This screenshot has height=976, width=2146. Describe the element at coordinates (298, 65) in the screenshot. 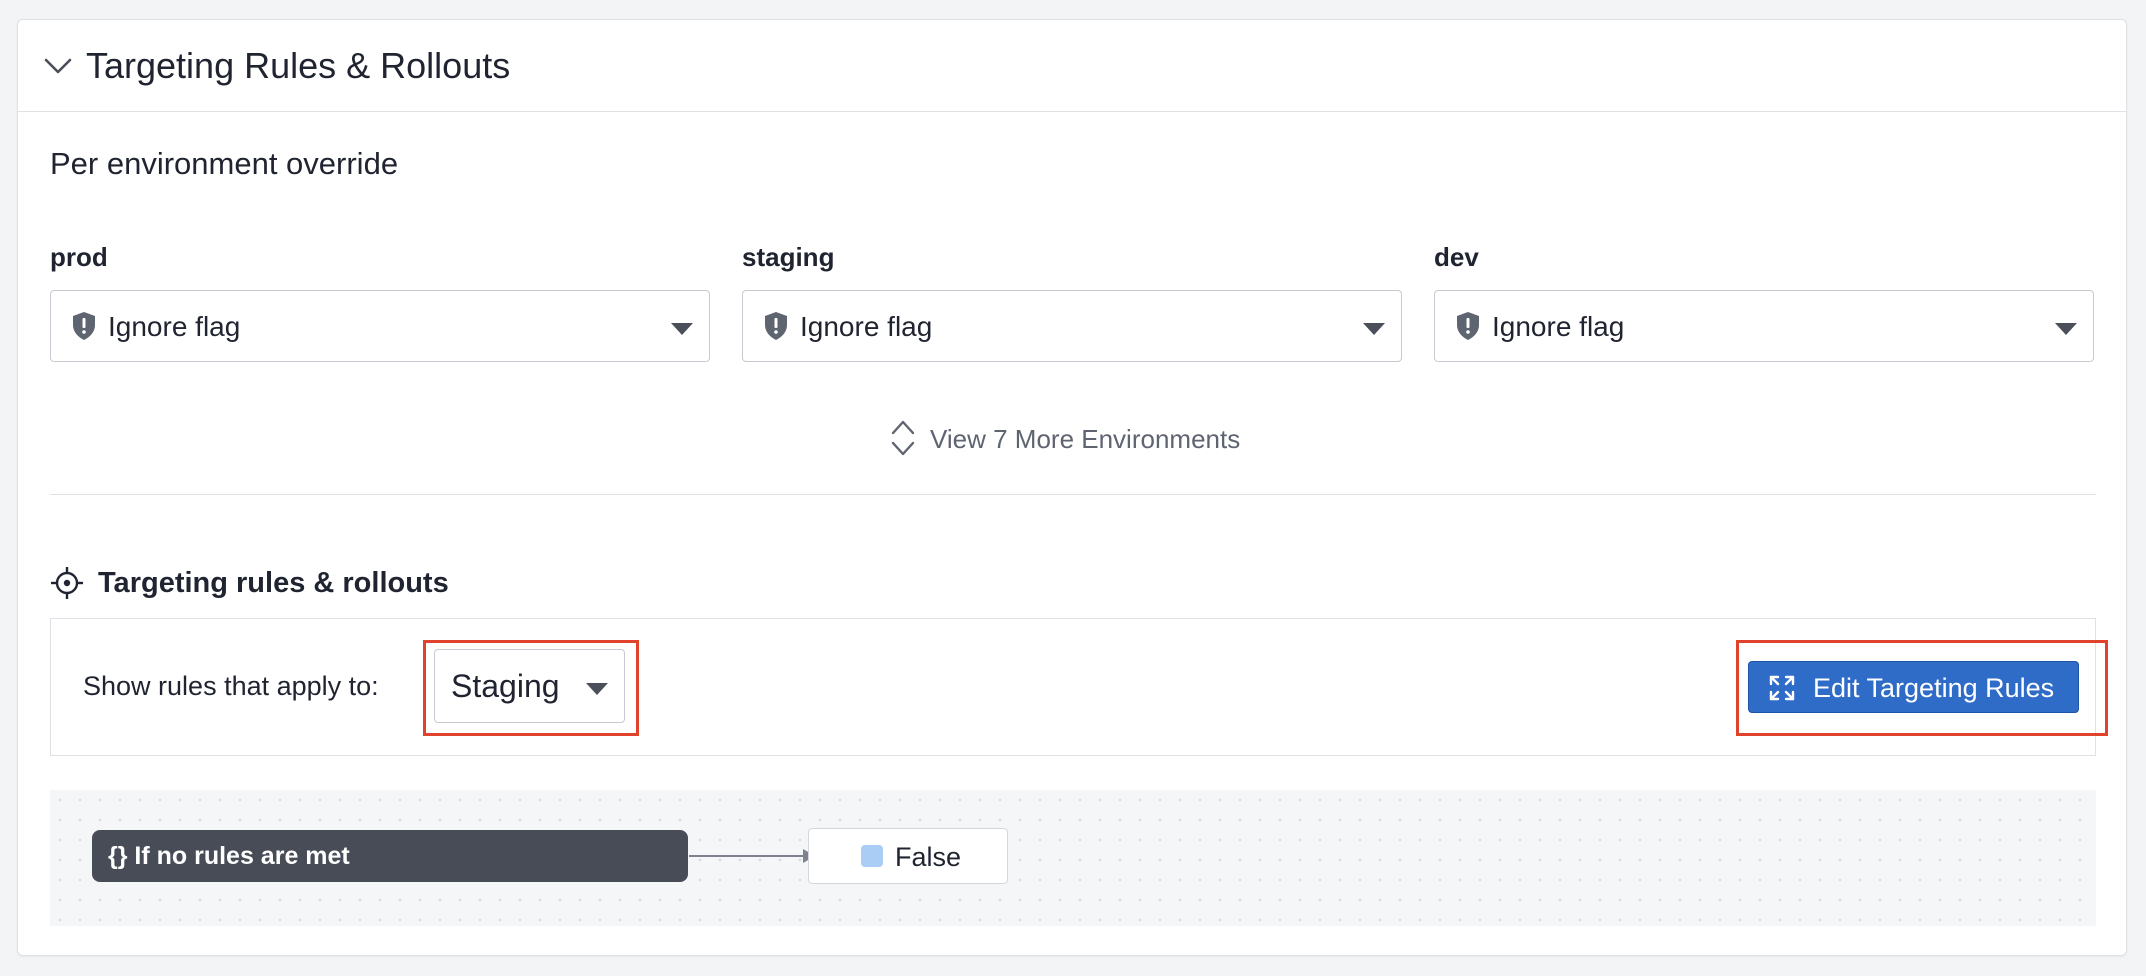

I see `panel-title: Targeting Rules & Rollouts` at that location.